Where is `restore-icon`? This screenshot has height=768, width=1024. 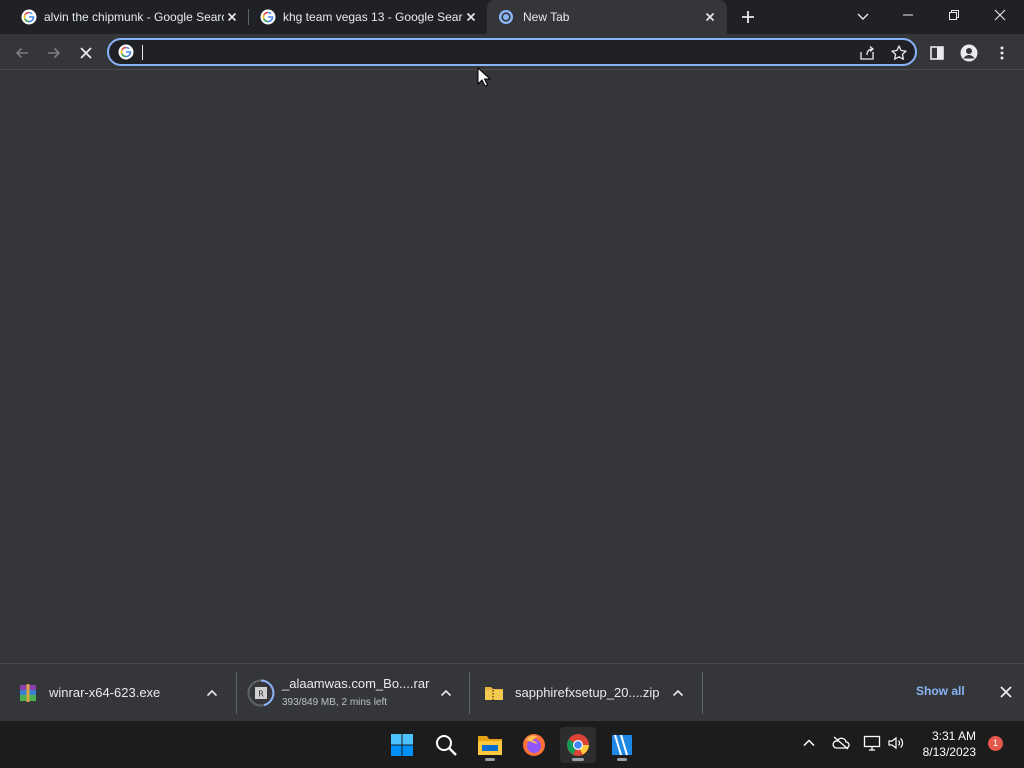
restore-icon is located at coordinates (954, 15).